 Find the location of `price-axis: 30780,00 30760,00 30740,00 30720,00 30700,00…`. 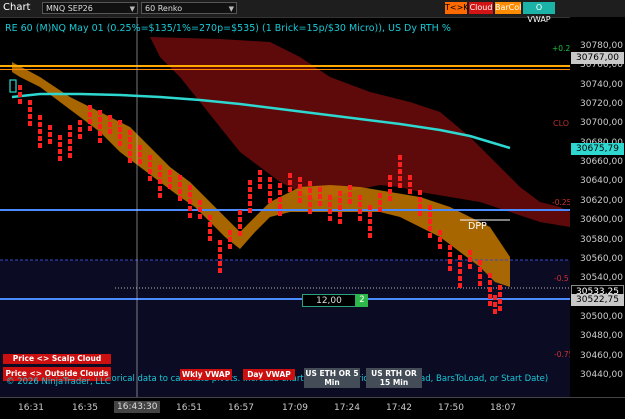

price-axis: 30780,00 30760,00 30740,00 30720,00 30700,00… is located at coordinates (597, 207).